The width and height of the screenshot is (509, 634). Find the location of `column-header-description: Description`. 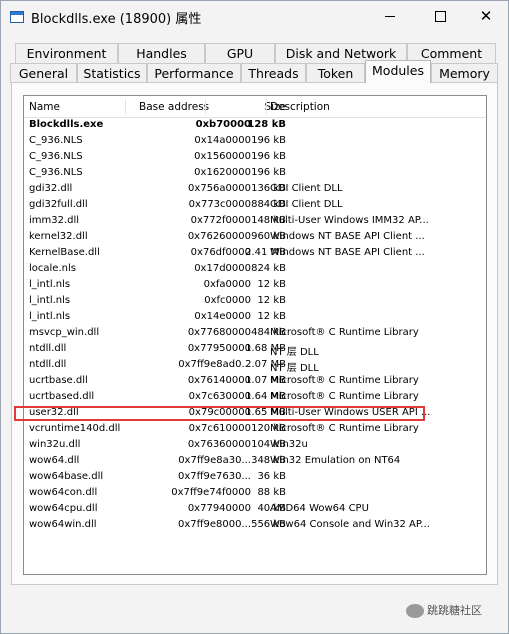

column-header-description: Description is located at coordinates (300, 107).